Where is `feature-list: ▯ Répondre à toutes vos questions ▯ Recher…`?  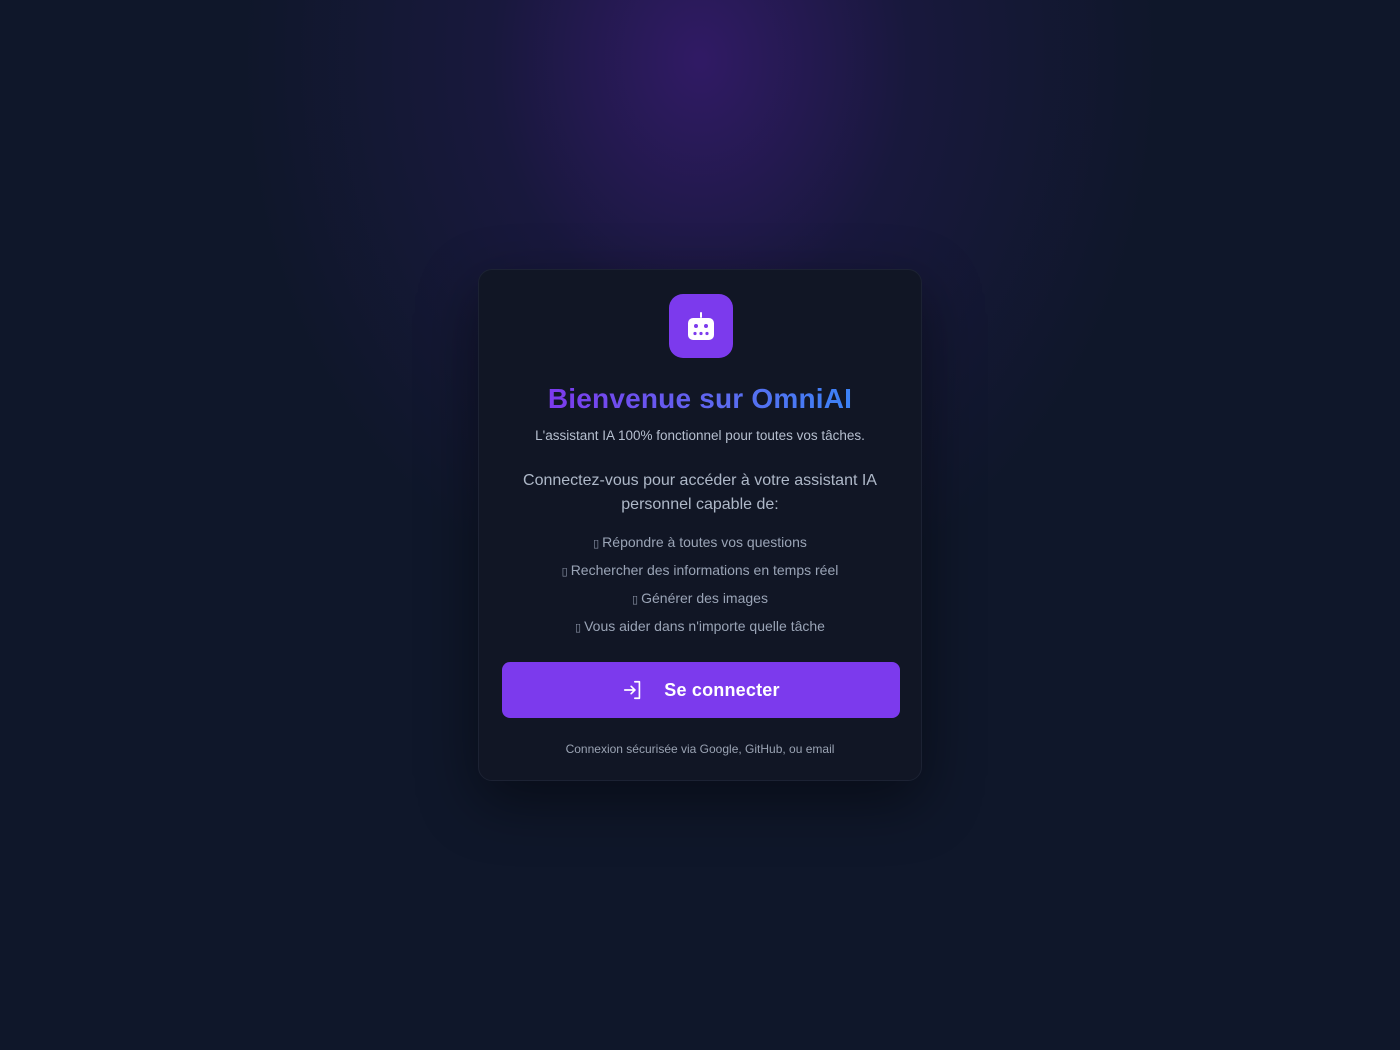
feature-list: ▯ Répondre à toutes vos questions ▯ Recher… is located at coordinates (700, 588).